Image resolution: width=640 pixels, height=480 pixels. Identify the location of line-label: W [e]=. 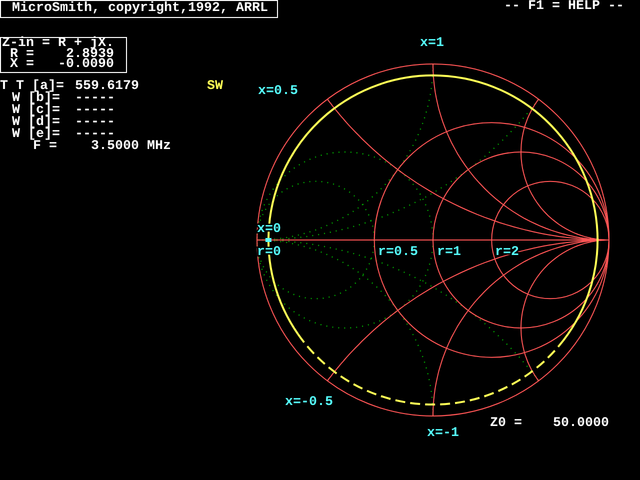
(36, 134).